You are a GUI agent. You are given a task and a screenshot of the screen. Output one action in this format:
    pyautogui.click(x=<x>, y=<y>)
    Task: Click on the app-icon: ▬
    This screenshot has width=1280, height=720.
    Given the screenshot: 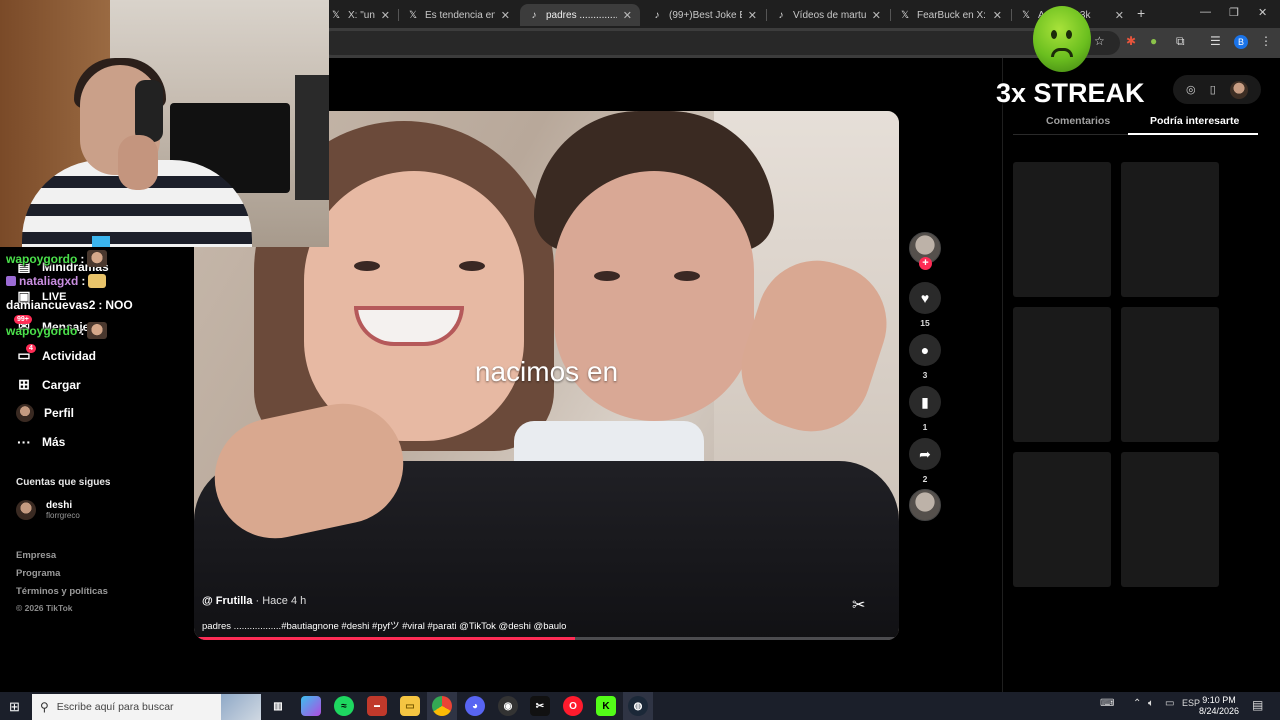 What is the action you would take?
    pyautogui.click(x=377, y=706)
    